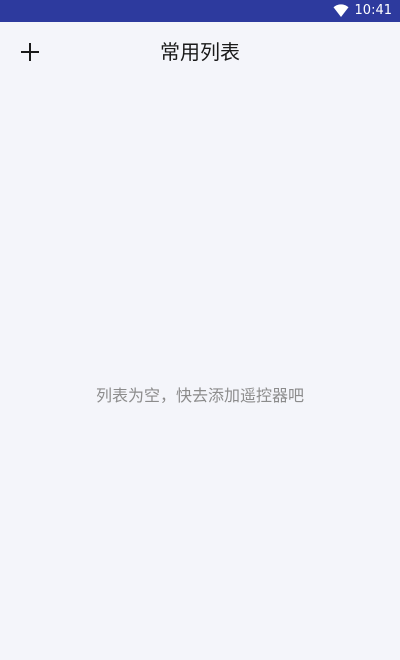 The height and width of the screenshot is (660, 400). I want to click on add-button, so click(30, 52).